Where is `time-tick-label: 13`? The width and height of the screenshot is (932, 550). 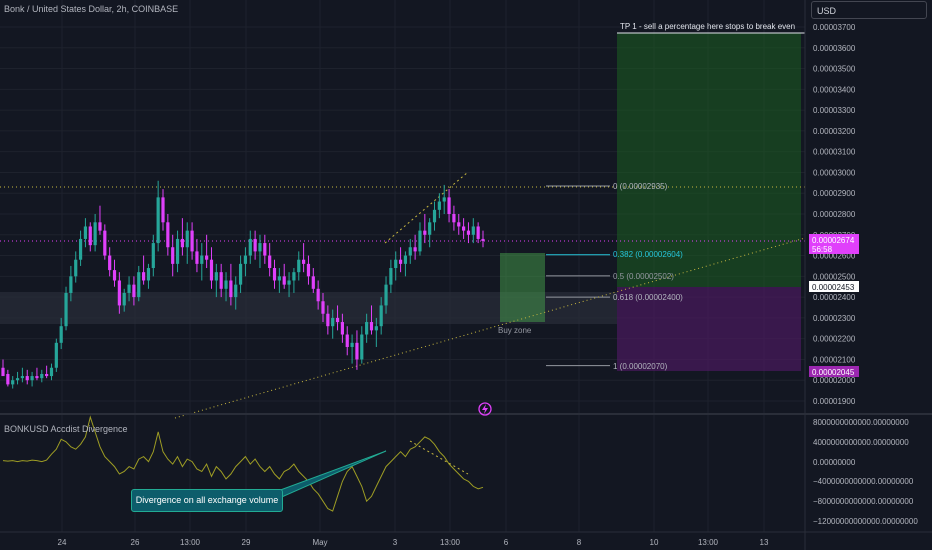 time-tick-label: 13 is located at coordinates (764, 542).